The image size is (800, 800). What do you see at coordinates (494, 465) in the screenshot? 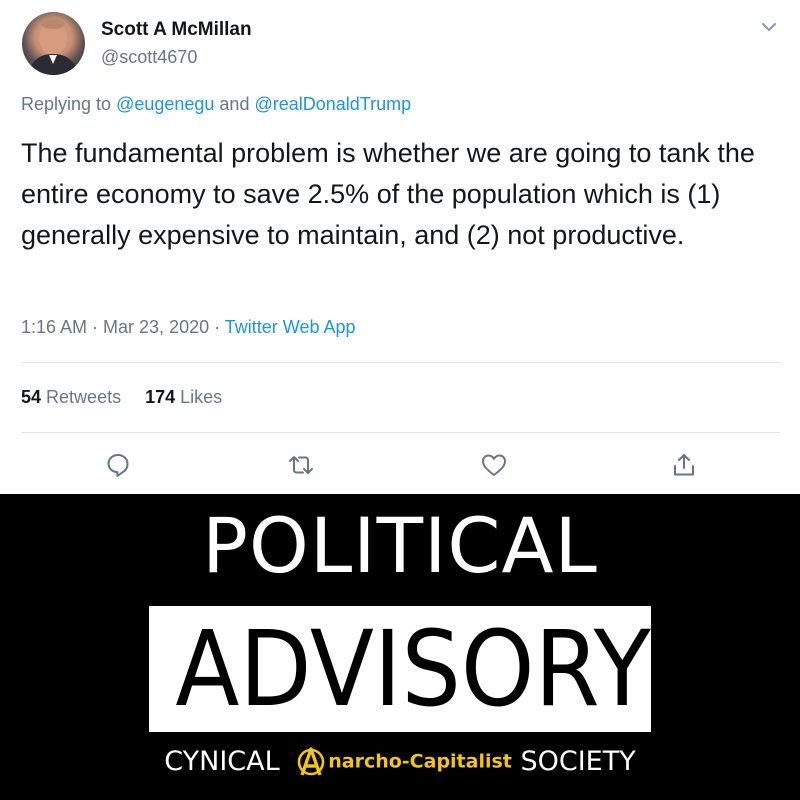
I see `like-icon` at bounding box center [494, 465].